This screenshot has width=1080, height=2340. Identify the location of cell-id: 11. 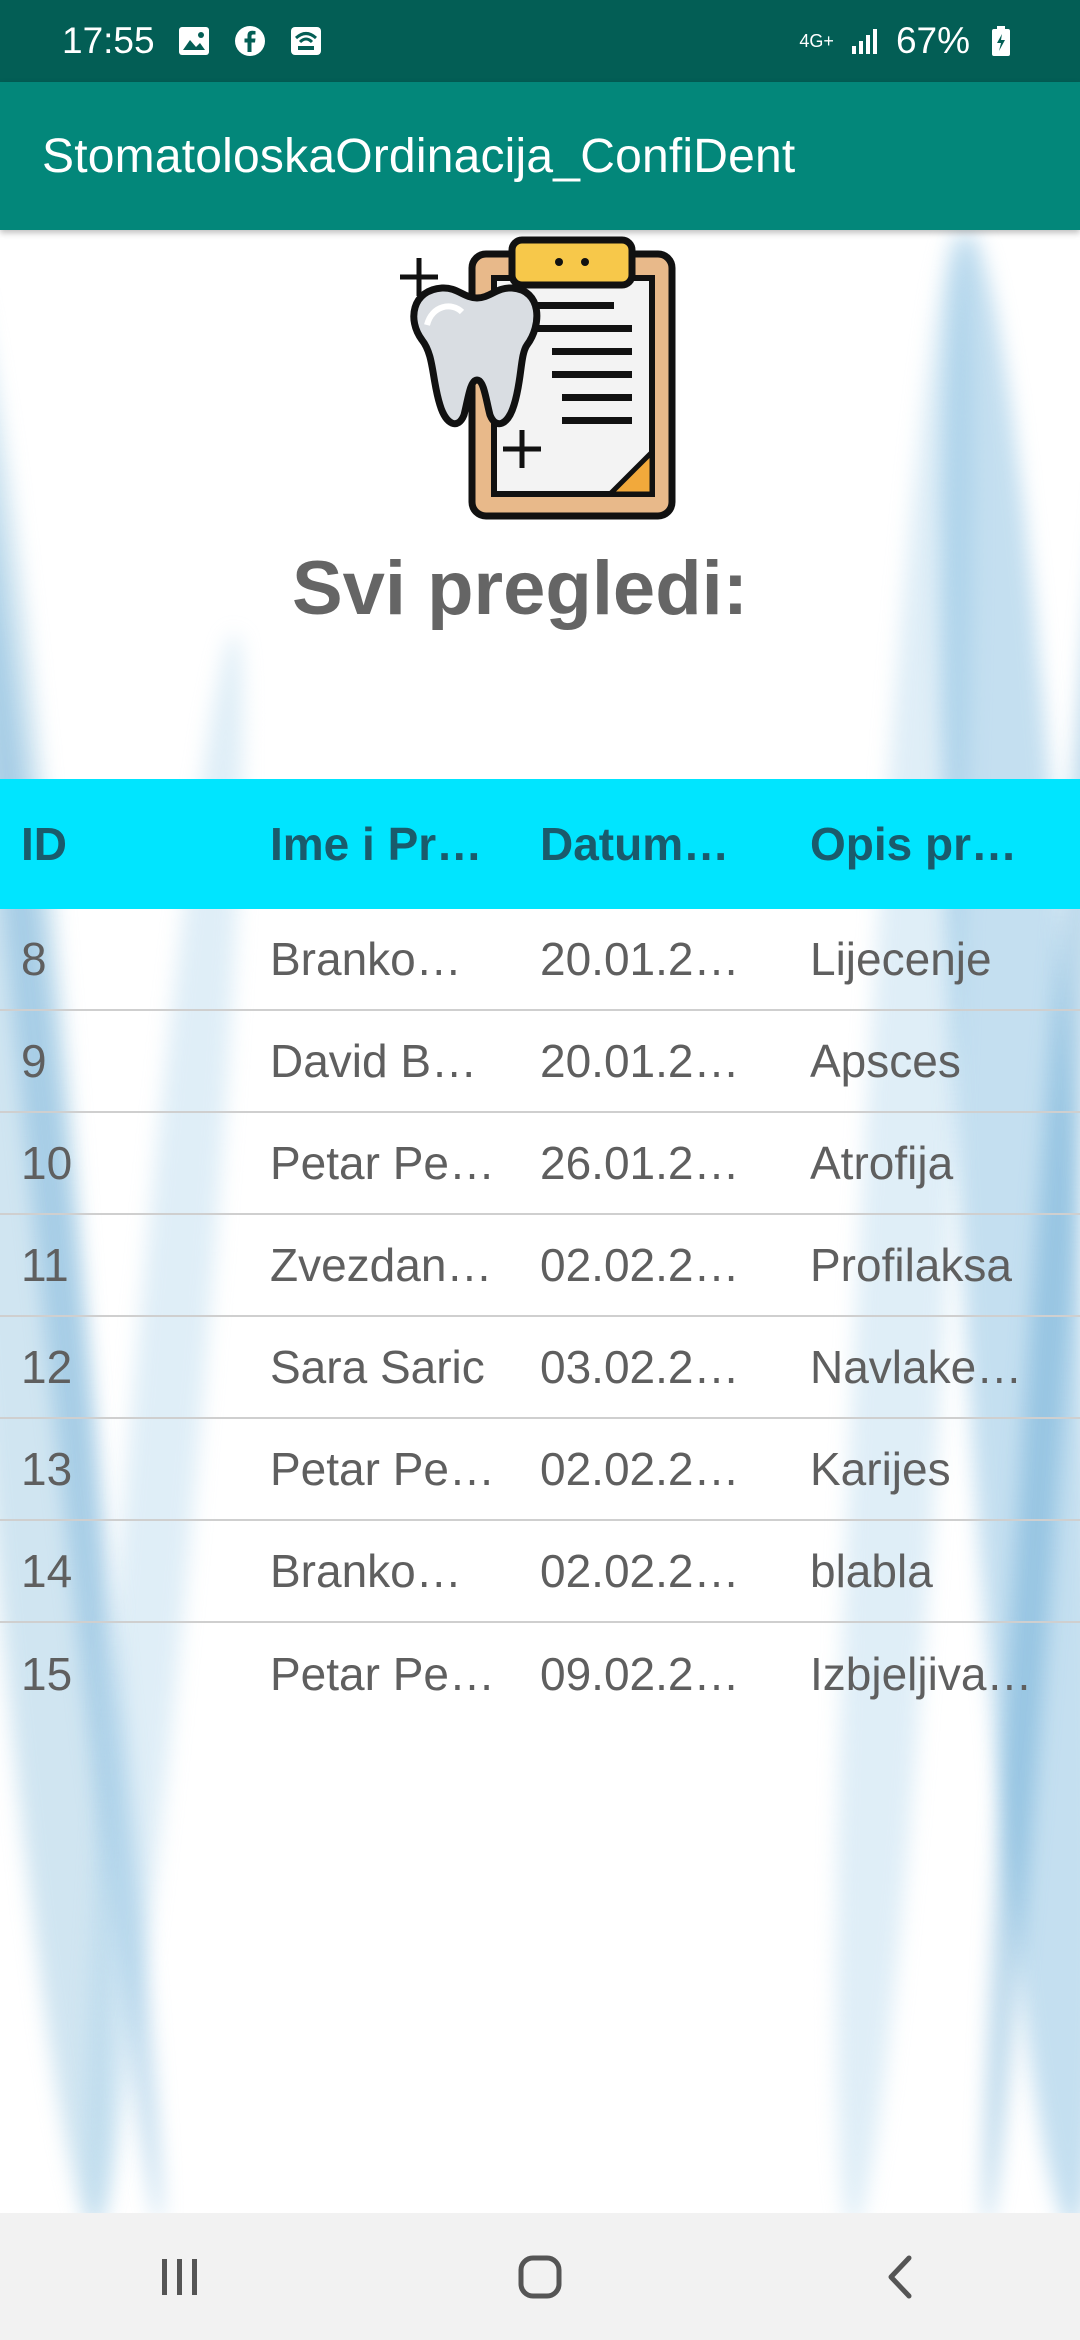
(45, 1265).